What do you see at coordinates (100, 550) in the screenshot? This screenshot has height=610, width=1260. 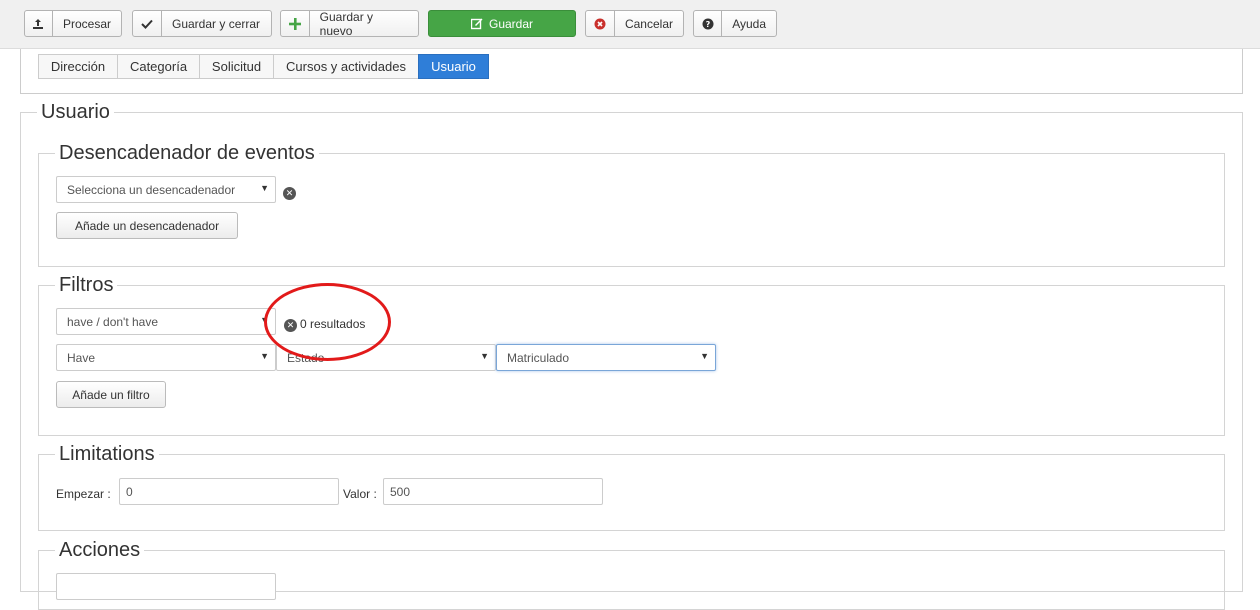 I see `actions-title: Acciones` at bounding box center [100, 550].